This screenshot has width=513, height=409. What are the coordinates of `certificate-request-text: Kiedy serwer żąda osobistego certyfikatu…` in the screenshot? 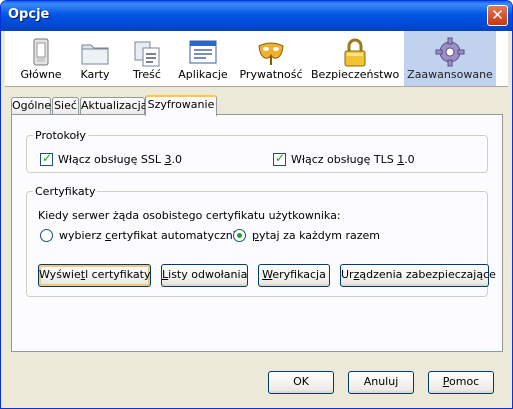 It's located at (189, 215).